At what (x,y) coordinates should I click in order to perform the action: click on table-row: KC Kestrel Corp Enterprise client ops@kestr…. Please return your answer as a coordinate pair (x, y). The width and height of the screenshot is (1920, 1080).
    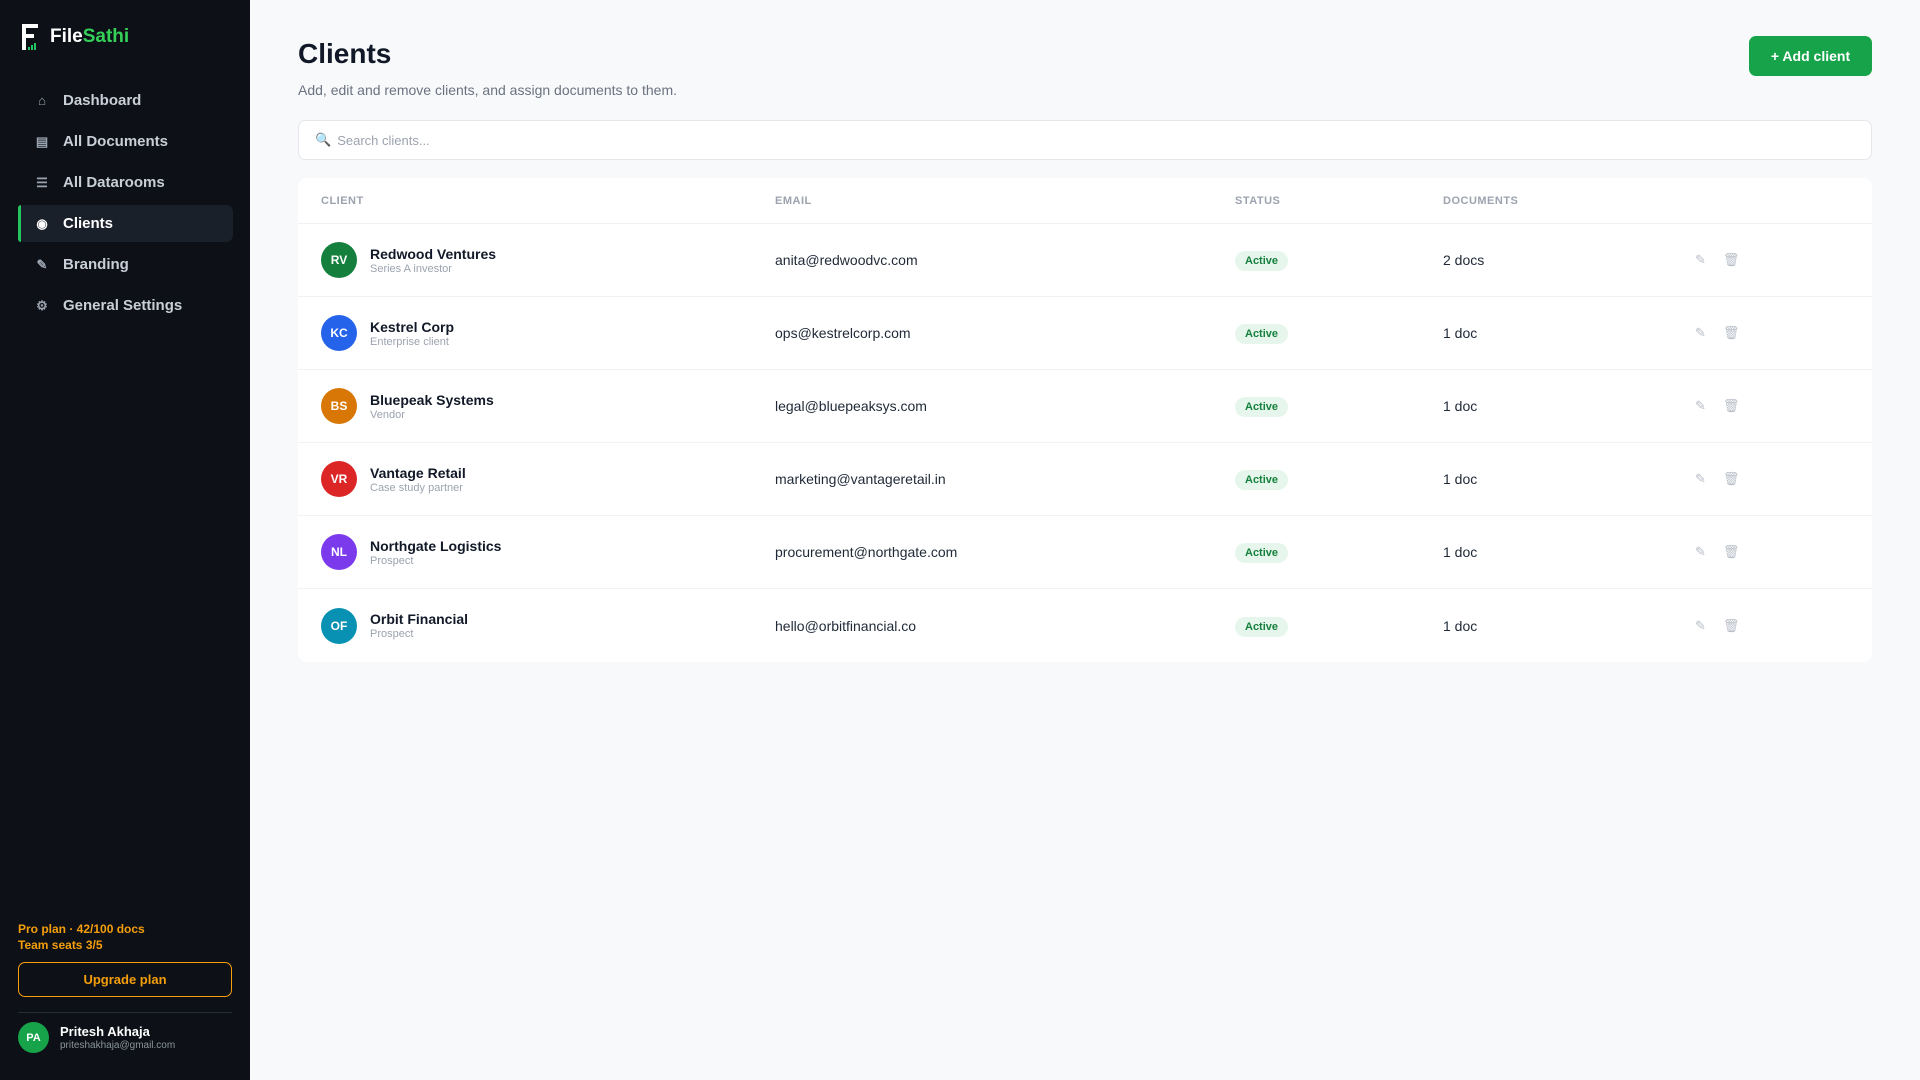
    Looking at the image, I should click on (1085, 333).